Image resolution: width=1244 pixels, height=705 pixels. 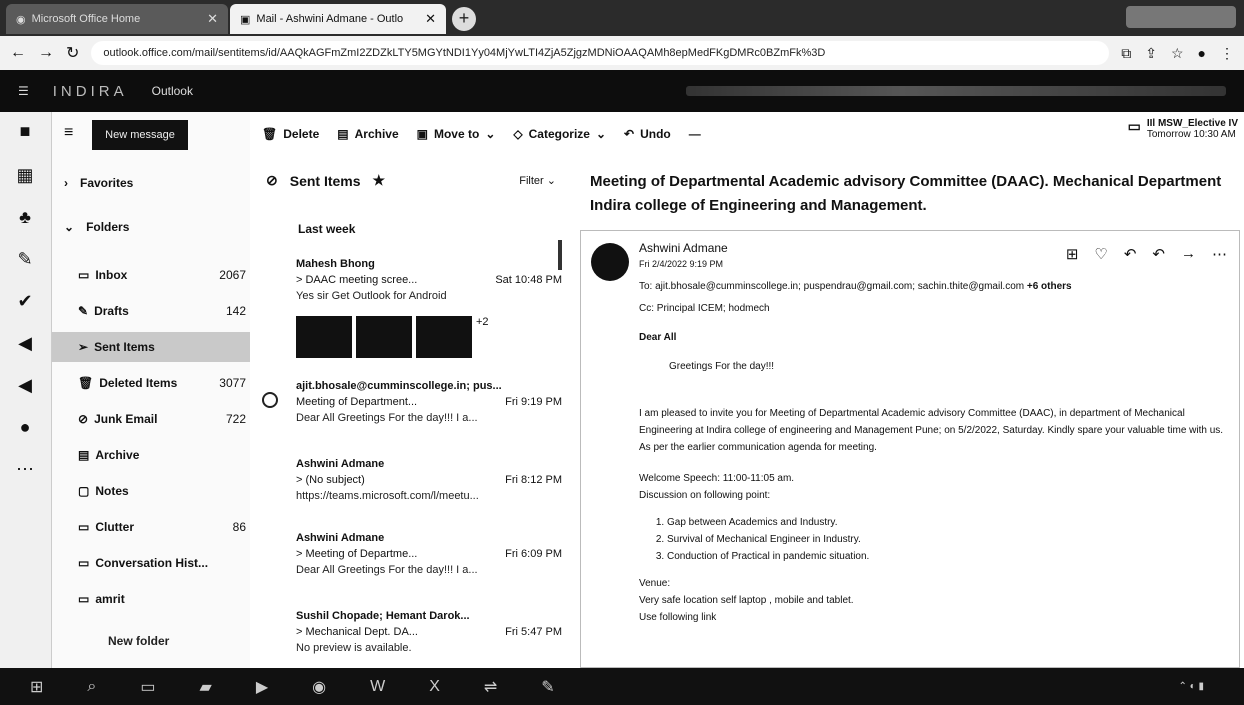 I want to click on task-view-icon: ▭, so click(x=147, y=687).